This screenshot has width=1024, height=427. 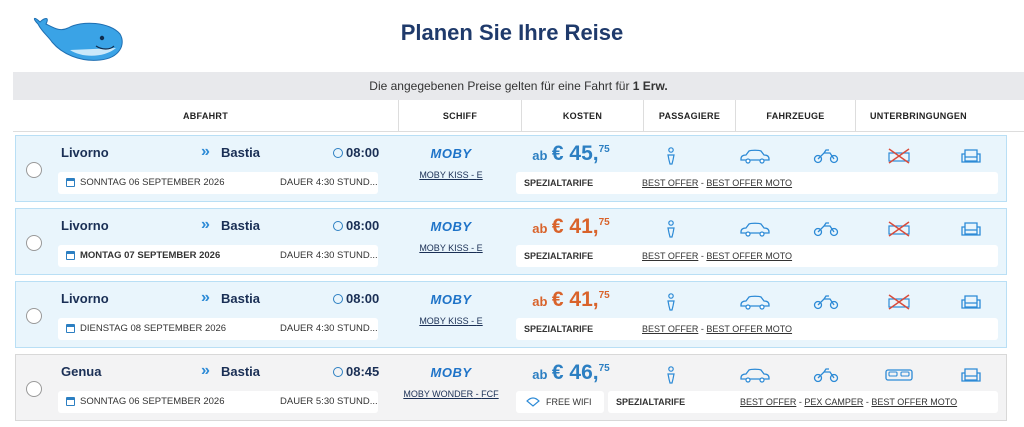 What do you see at coordinates (363, 298) in the screenshot?
I see `time-value: 08:00` at bounding box center [363, 298].